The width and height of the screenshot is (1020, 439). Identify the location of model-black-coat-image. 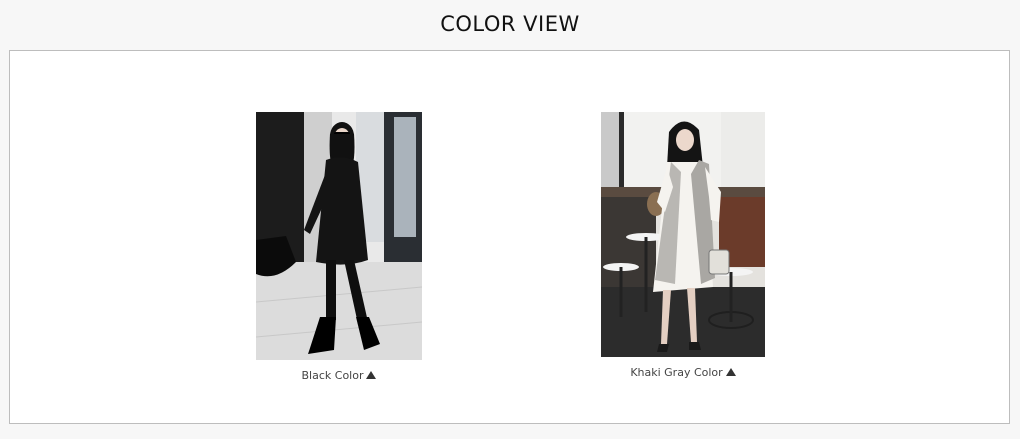
(339, 236).